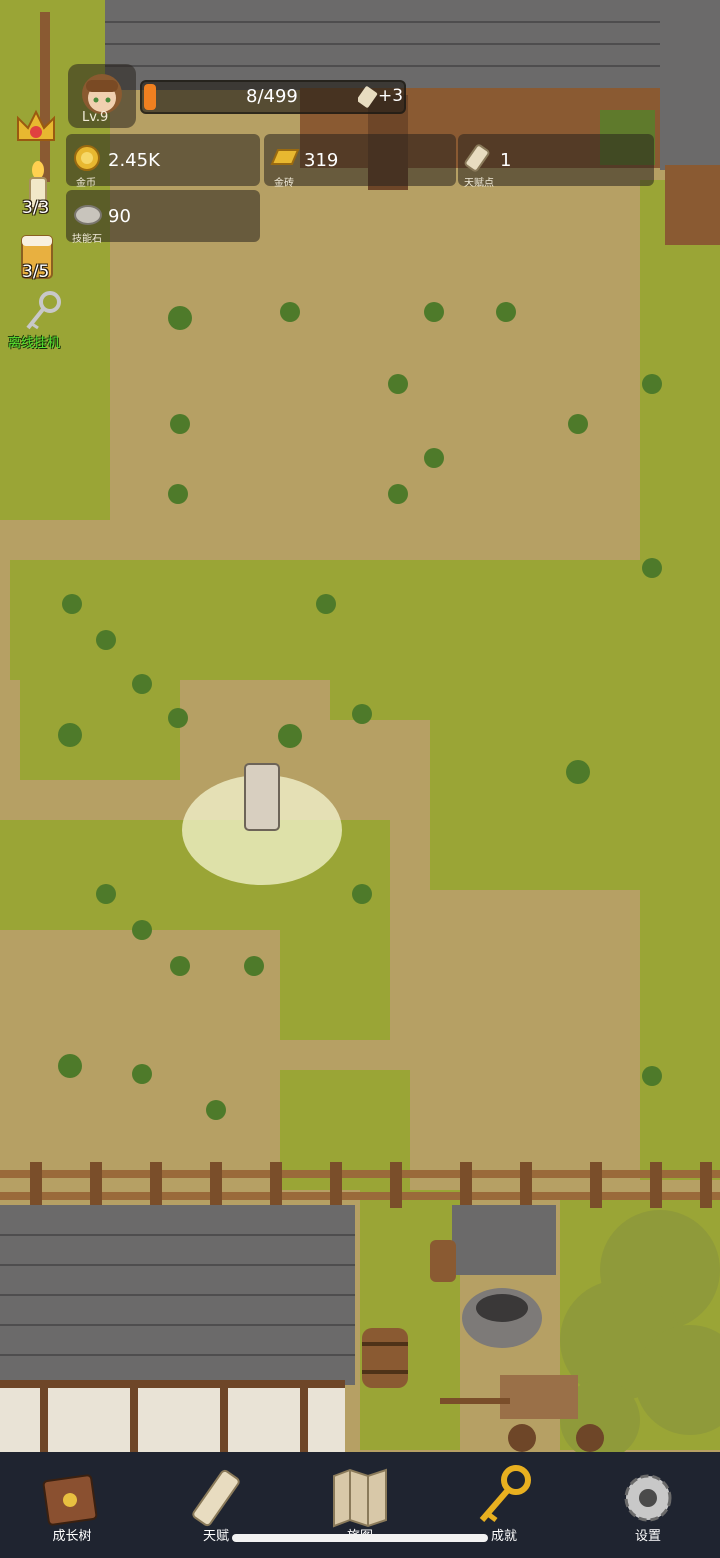  I want to click on gold-panel: 2.45K 金币, so click(163, 161).